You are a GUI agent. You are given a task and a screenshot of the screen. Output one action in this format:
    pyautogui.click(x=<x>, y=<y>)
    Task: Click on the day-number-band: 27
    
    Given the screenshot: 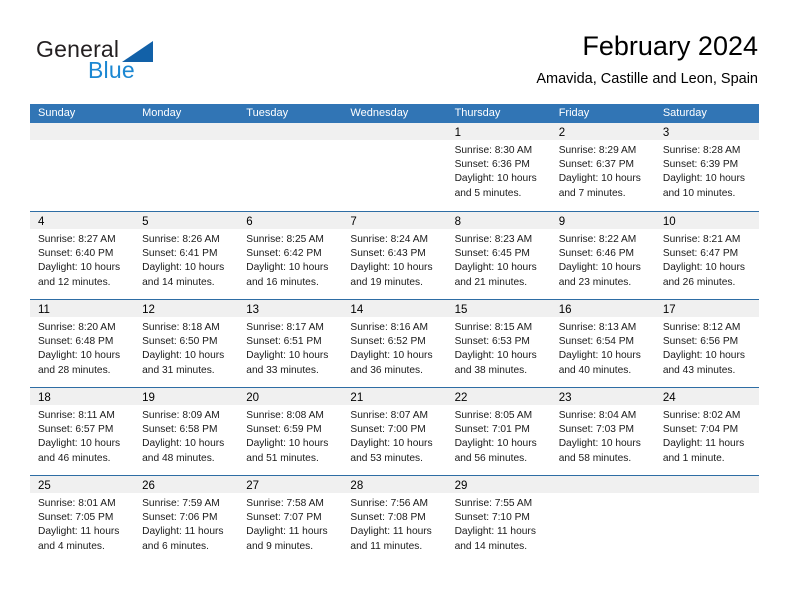 What is the action you would take?
    pyautogui.click(x=290, y=484)
    